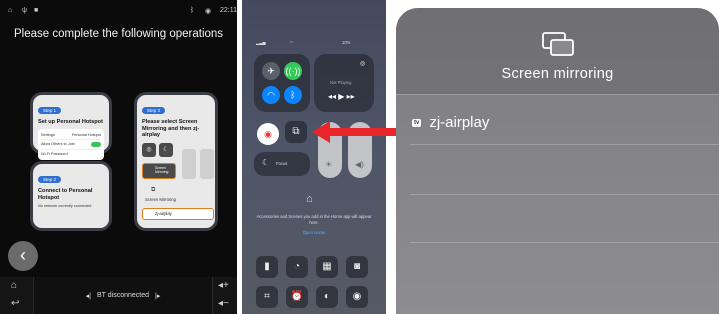 Image resolution: width=719 pixels, height=314 pixels. Describe the element at coordinates (58, 144) in the screenshot. I see `allow-join-label: Allow Others to Join` at that location.